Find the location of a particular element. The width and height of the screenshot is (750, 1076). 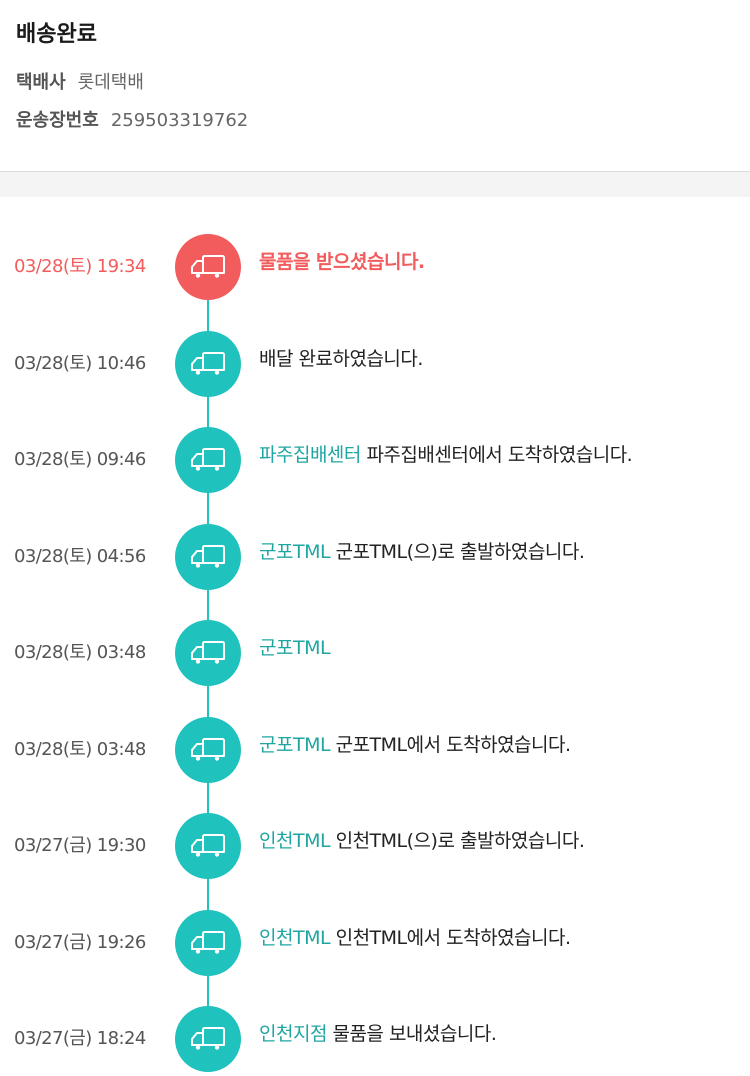

event-description: 배달 완료하였습니다. is located at coordinates (341, 359).